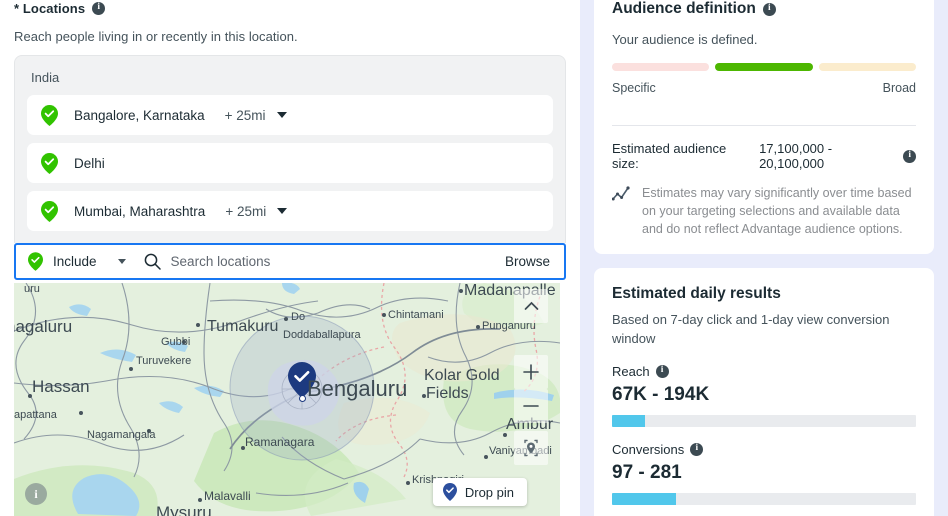  What do you see at coordinates (867, 67) in the screenshot?
I see `meter-segment-broad` at bounding box center [867, 67].